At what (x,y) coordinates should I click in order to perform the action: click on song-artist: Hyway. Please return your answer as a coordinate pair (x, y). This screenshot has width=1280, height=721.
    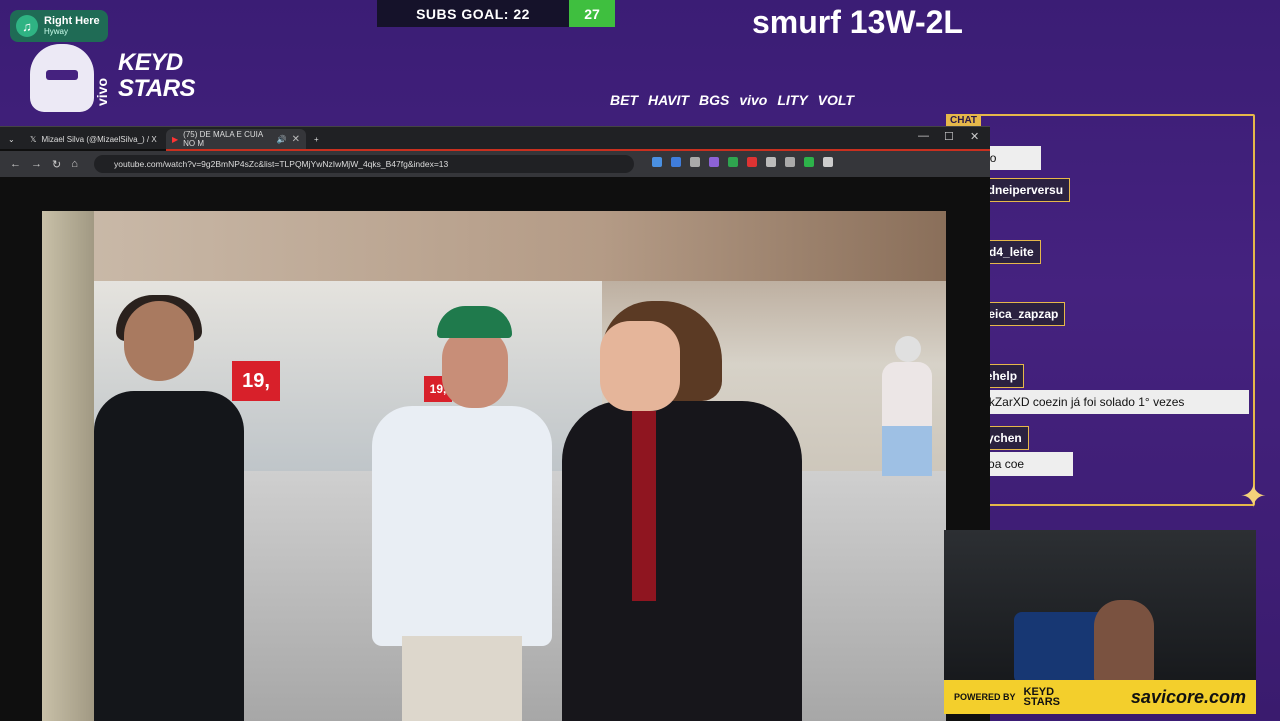
    Looking at the image, I should click on (56, 31).